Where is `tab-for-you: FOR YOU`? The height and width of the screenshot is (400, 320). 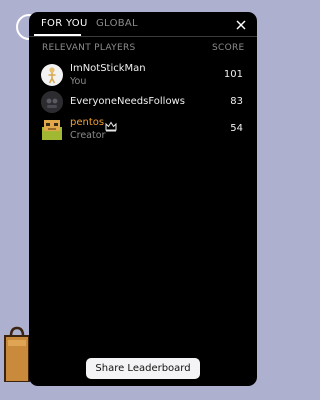 tab-for-you: FOR YOU is located at coordinates (64, 24).